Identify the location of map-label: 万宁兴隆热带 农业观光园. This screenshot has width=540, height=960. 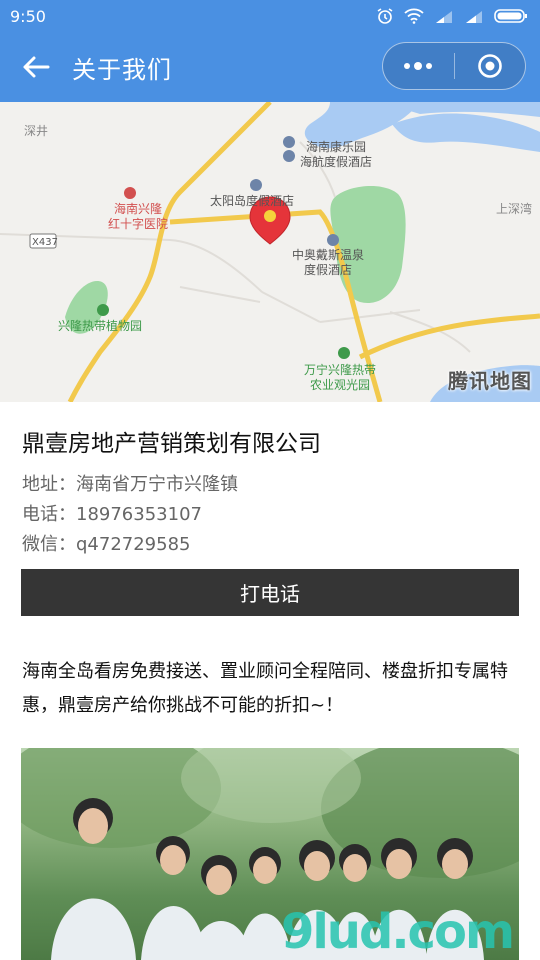
(340, 378).